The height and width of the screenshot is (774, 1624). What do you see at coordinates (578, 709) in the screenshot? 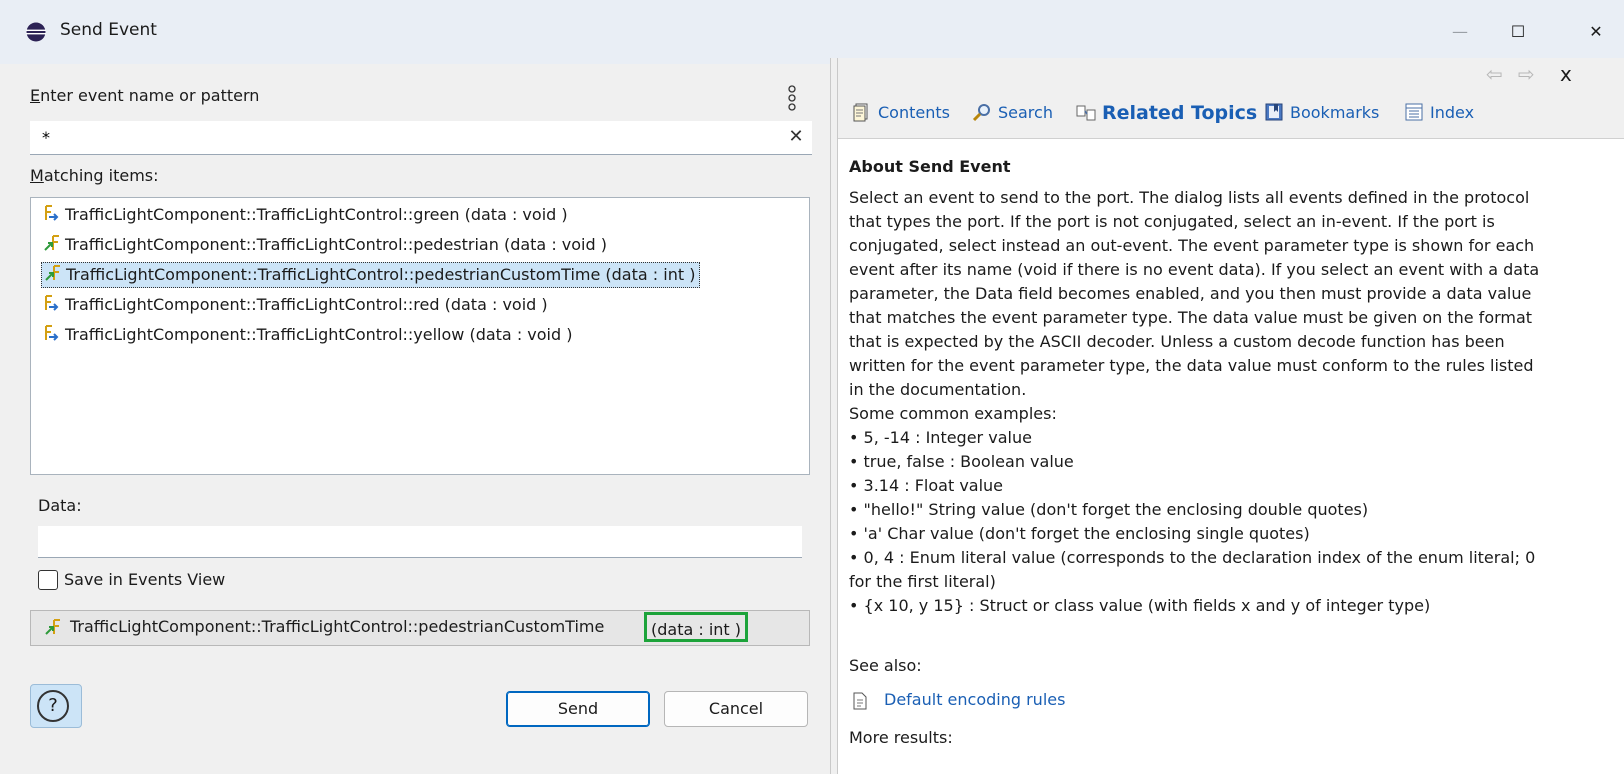
I see `send-button: Send` at bounding box center [578, 709].